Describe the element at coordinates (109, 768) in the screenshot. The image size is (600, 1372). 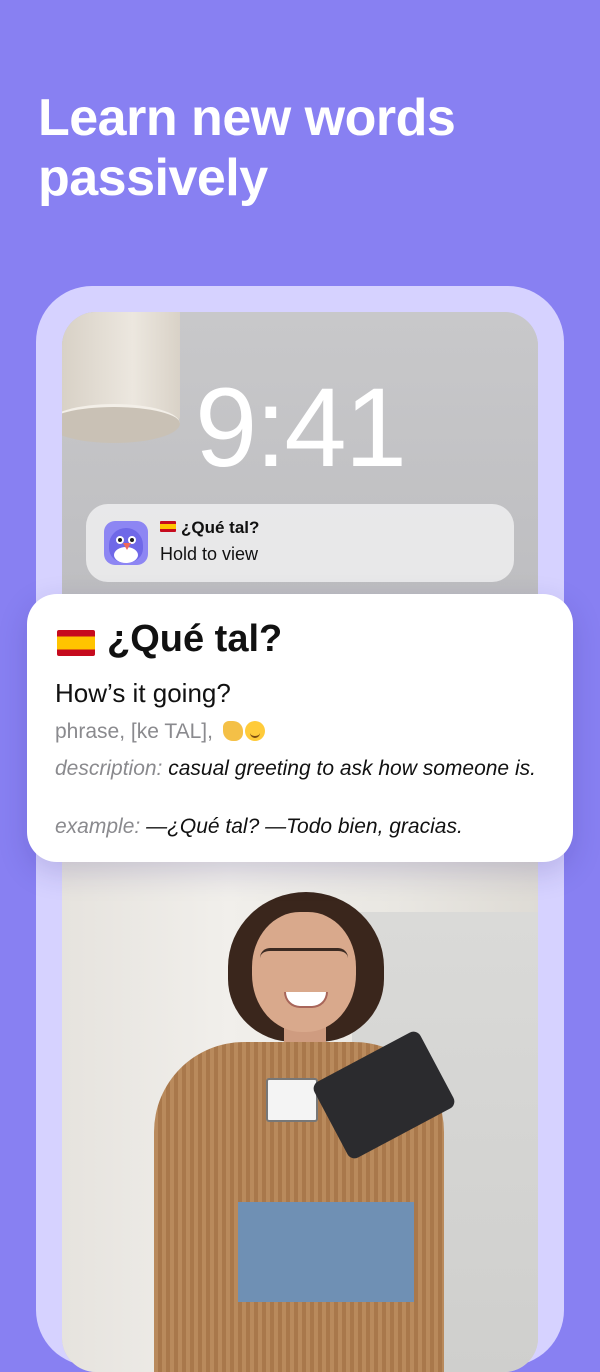
I see `description-label: description:` at that location.